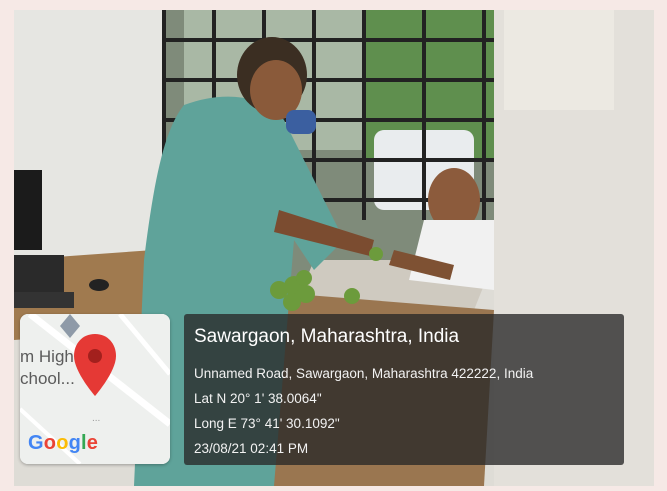 The height and width of the screenshot is (491, 667). What do you see at coordinates (75, 443) in the screenshot?
I see `google-logo-letter: g` at bounding box center [75, 443].